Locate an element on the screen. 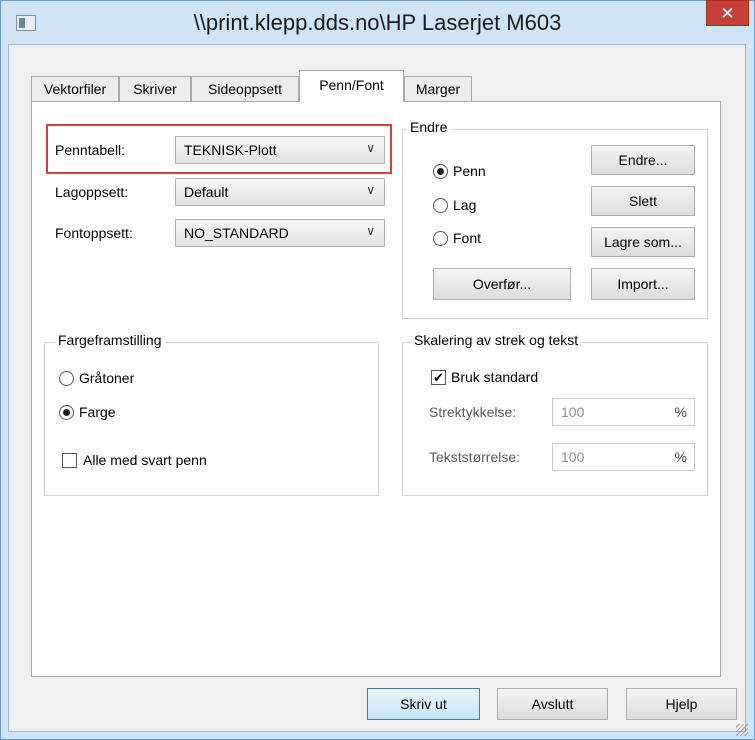 This screenshot has height=740, width=755. strektykkelse-field: 100 % is located at coordinates (623, 412).